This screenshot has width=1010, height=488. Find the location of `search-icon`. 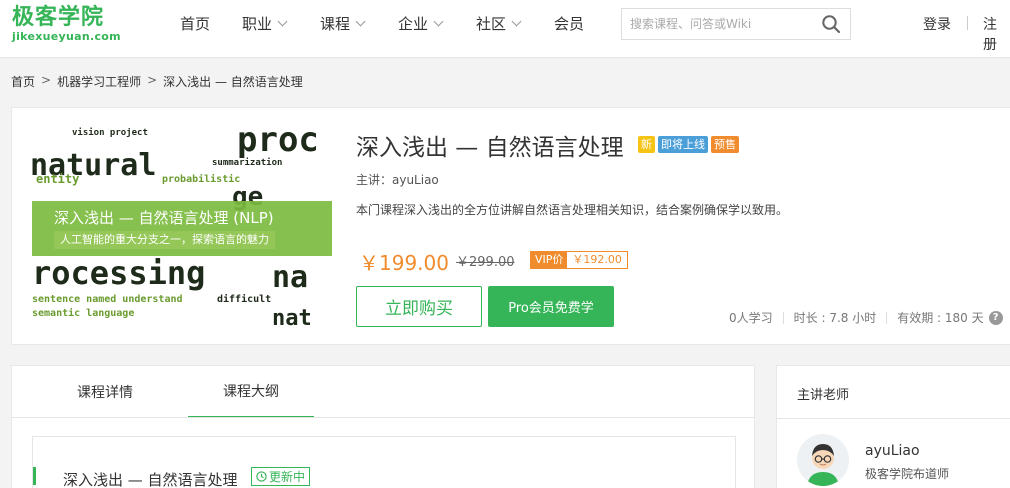

search-icon is located at coordinates (831, 24).